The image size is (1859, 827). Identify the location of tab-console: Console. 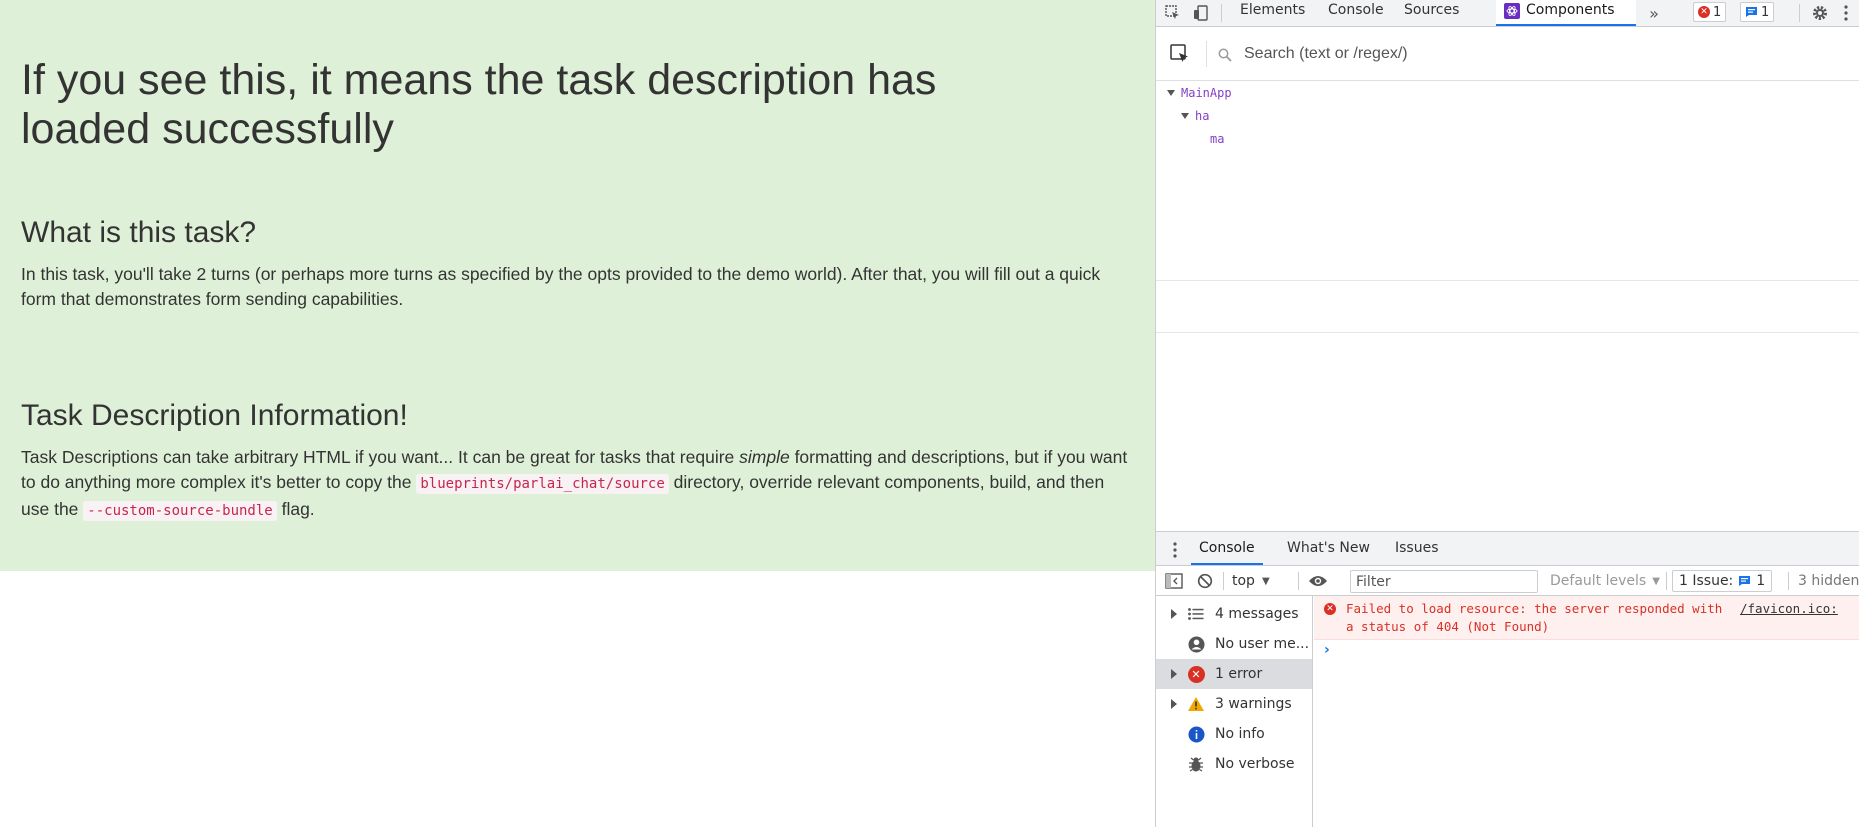
(1356, 13).